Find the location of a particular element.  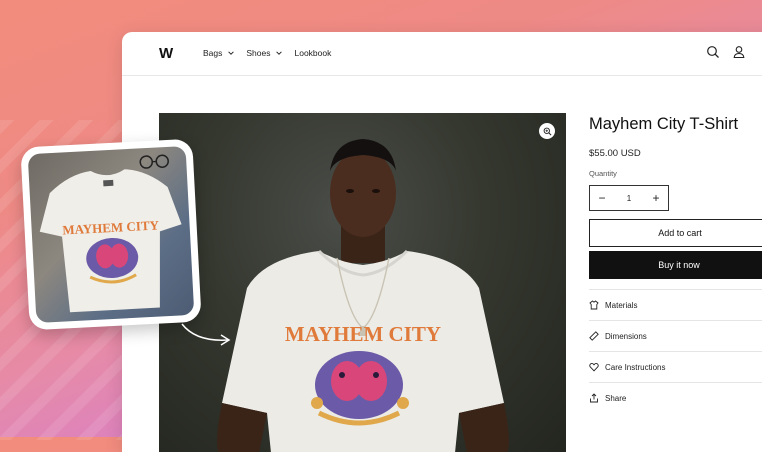

share-label: Share is located at coordinates (615, 398).